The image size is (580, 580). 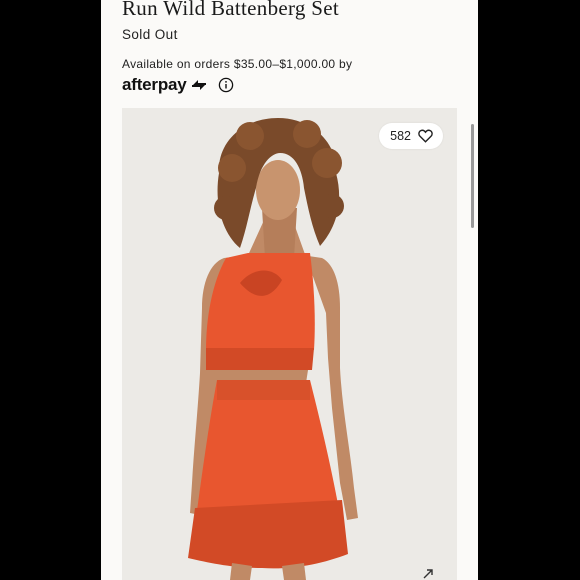 I want to click on afterpay-arrows-icon, so click(x=198, y=85).